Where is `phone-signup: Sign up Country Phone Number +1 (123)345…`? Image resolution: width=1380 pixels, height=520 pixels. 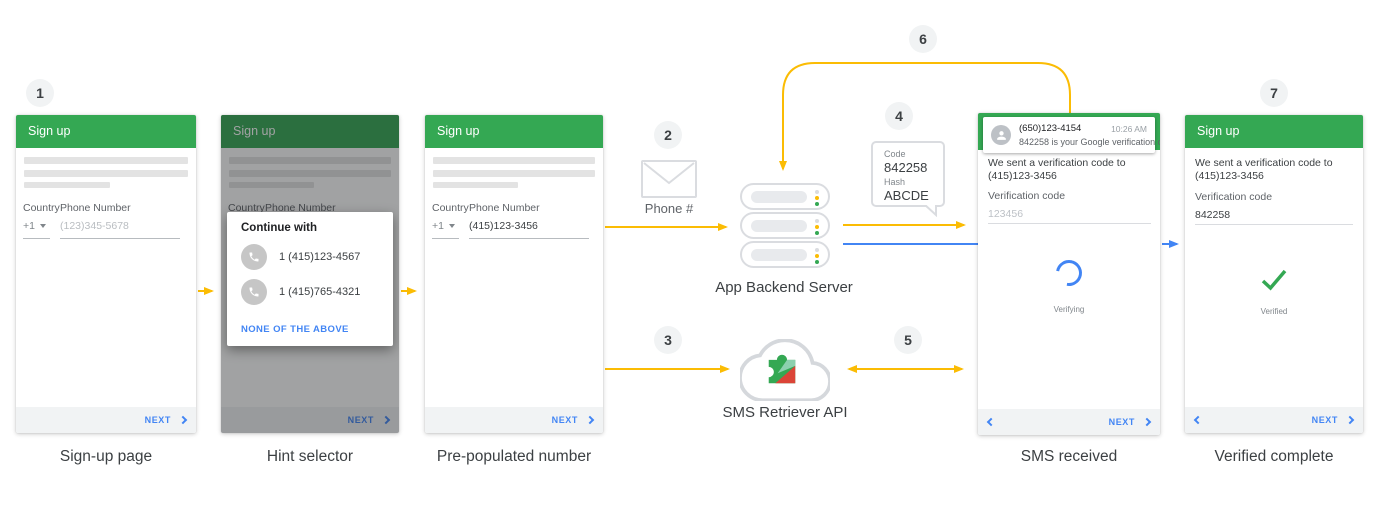 phone-signup: Sign up Country Phone Number +1 (123)345… is located at coordinates (106, 274).